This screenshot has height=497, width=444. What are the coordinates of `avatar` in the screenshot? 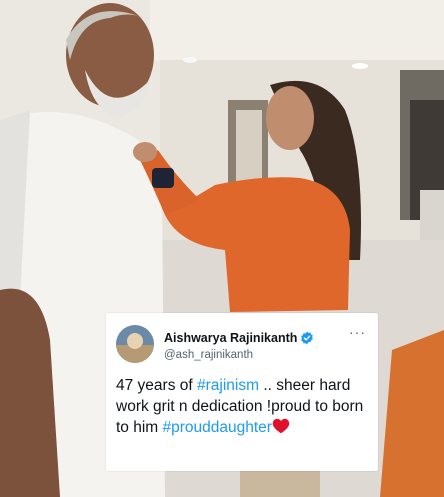 It's located at (135, 344).